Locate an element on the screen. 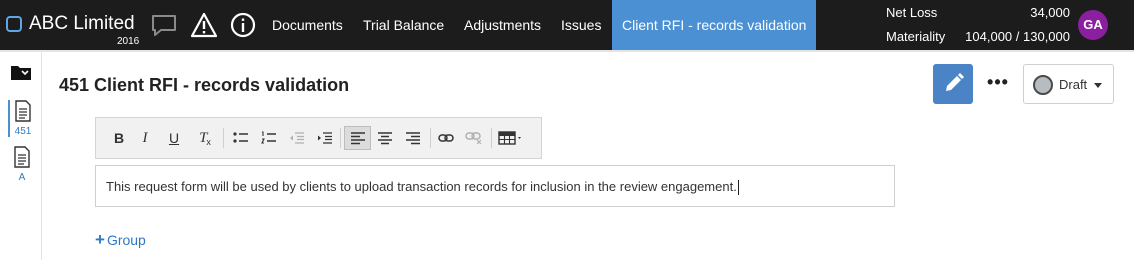  status-indicator is located at coordinates (1043, 85).